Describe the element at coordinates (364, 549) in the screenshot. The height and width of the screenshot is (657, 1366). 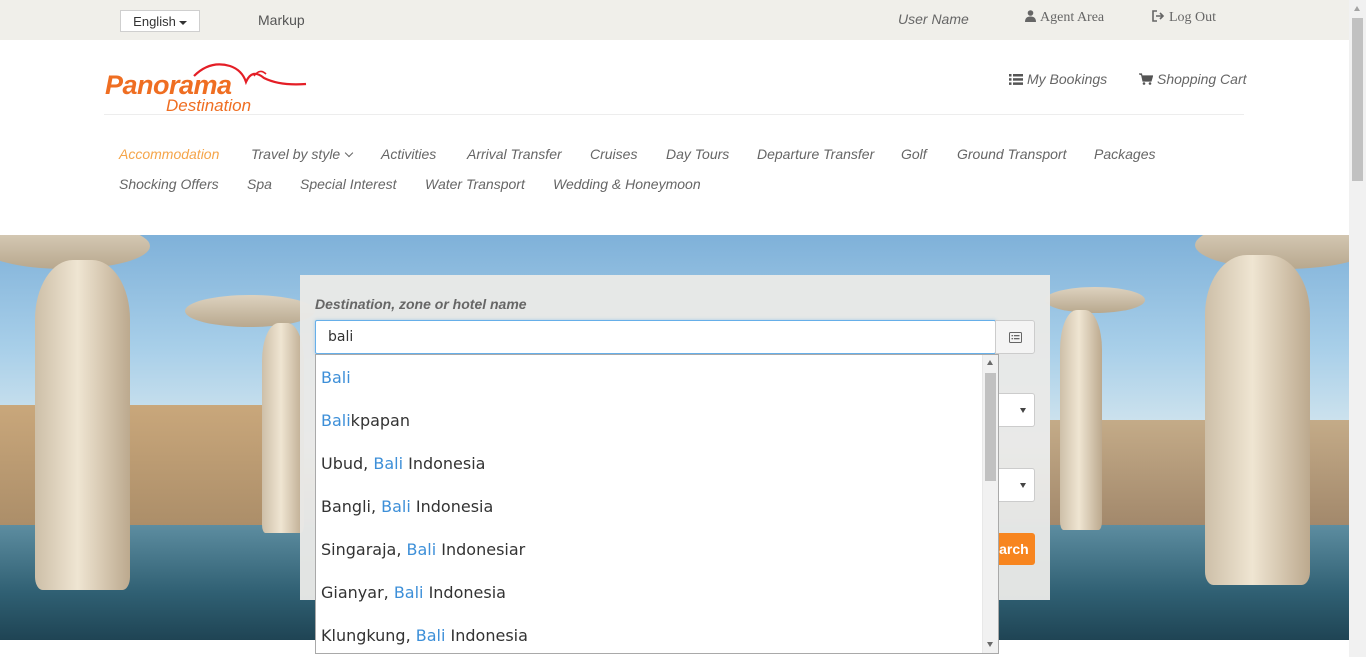
I see `option-text: Singaraja,` at that location.